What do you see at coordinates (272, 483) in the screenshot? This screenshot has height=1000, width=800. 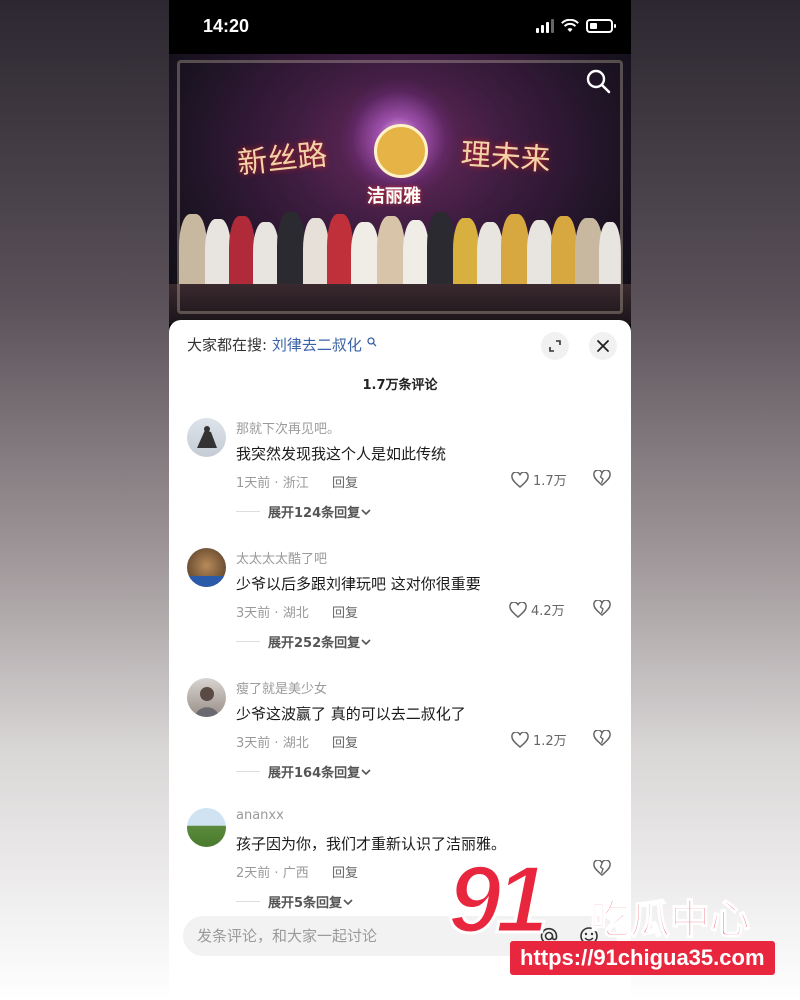 I see `comment-meta: 1天前 · 浙江` at bounding box center [272, 483].